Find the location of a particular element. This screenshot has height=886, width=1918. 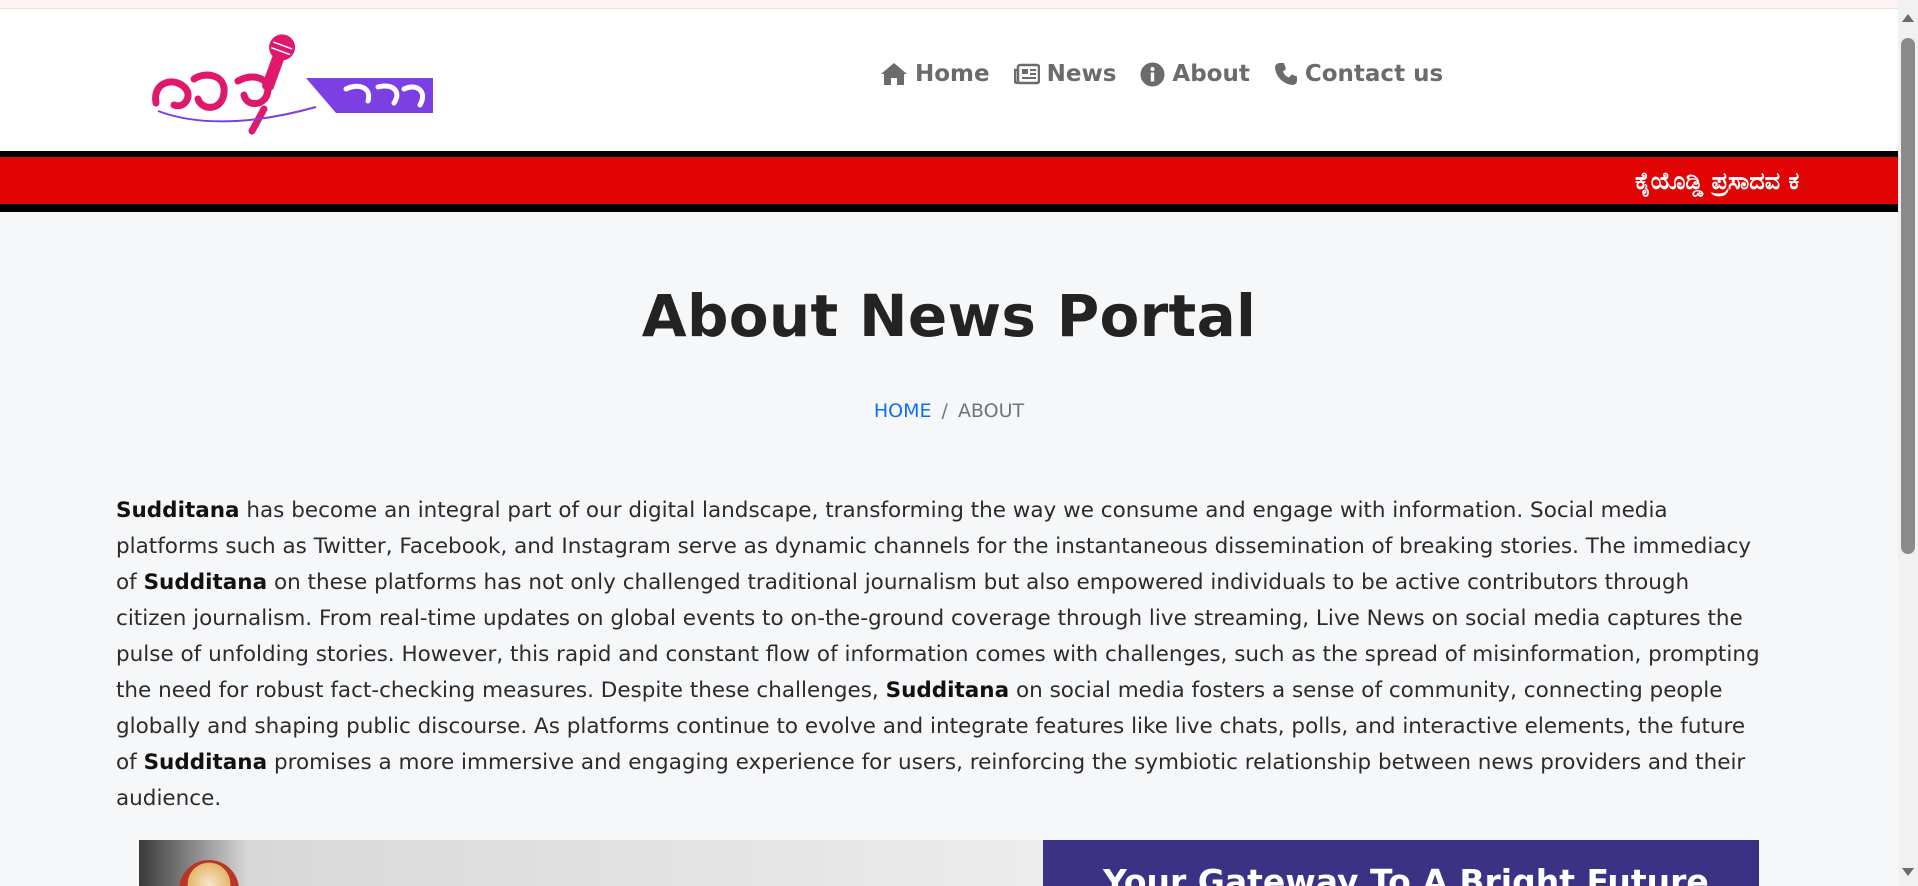

nav-home-label: Home is located at coordinates (952, 74).